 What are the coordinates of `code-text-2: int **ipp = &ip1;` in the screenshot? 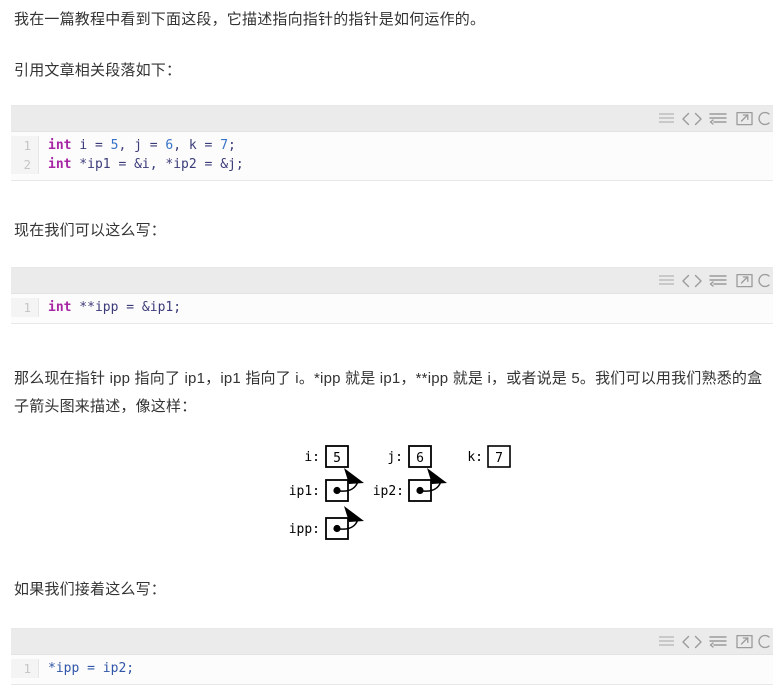 It's located at (406, 307).